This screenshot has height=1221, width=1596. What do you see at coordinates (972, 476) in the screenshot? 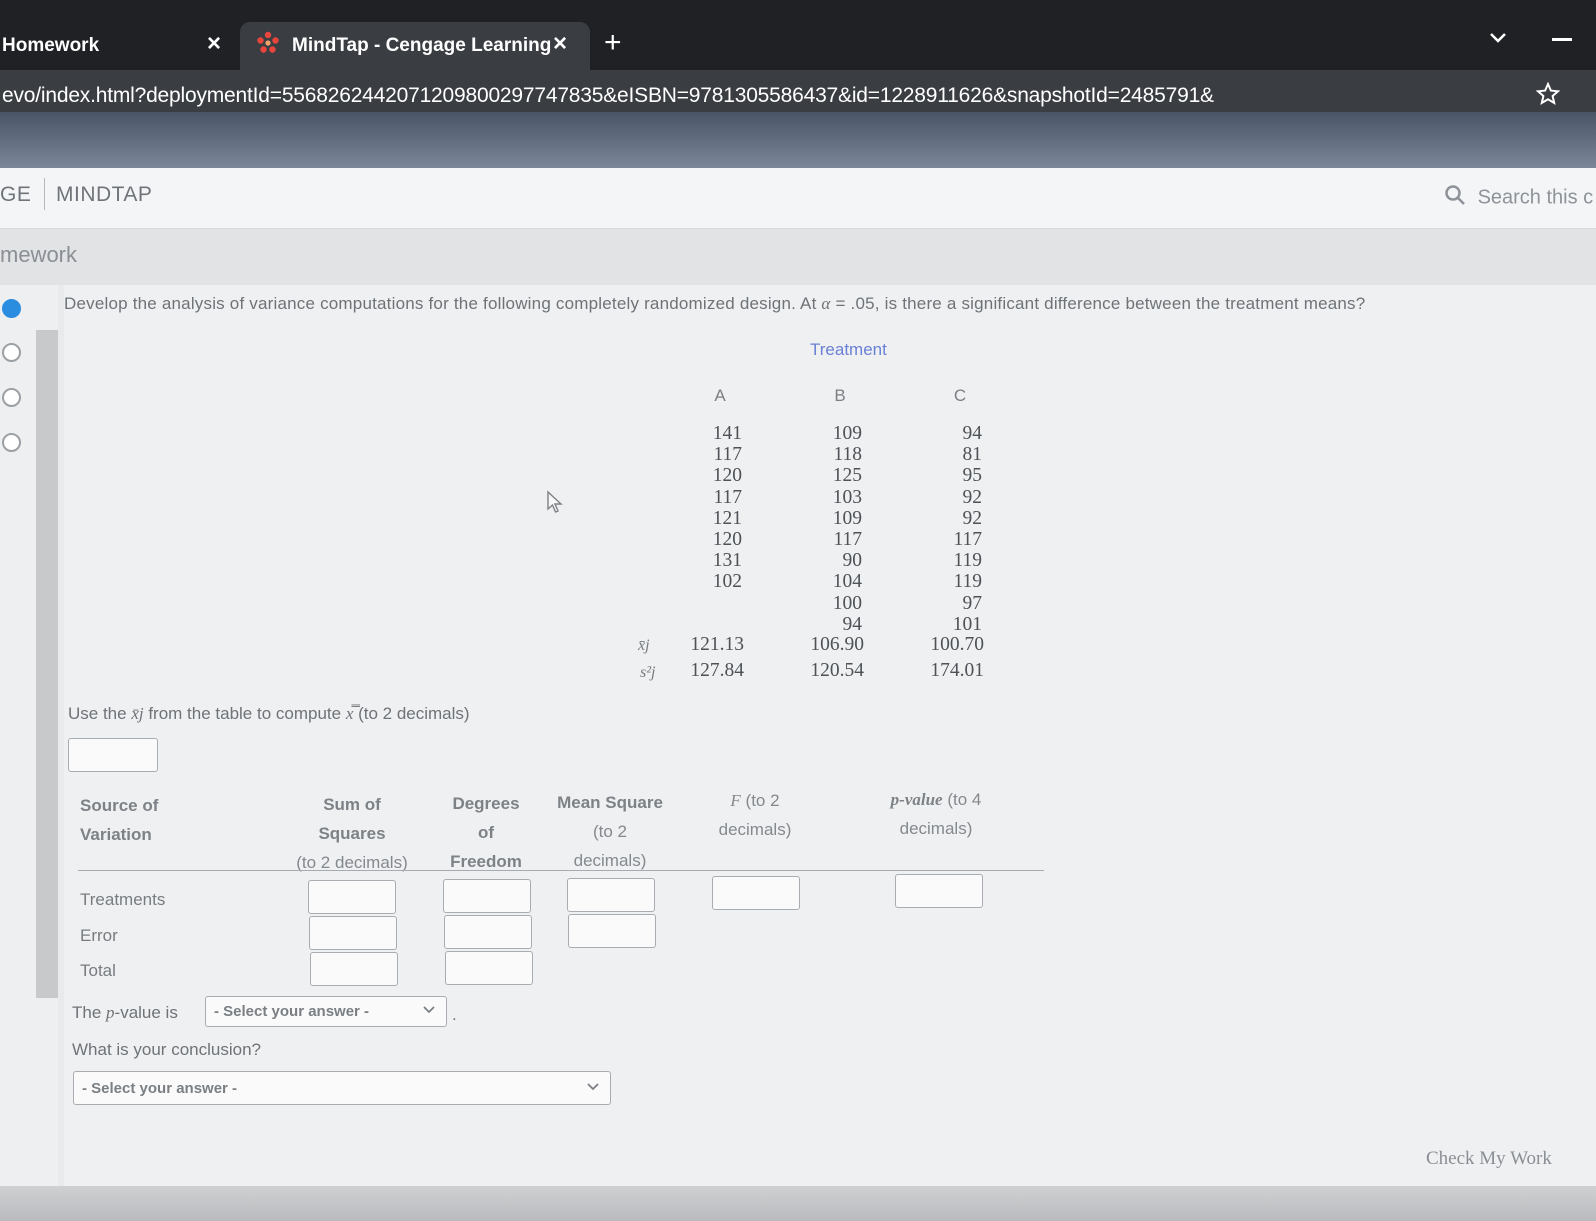
I see `data-cell: 95` at bounding box center [972, 476].